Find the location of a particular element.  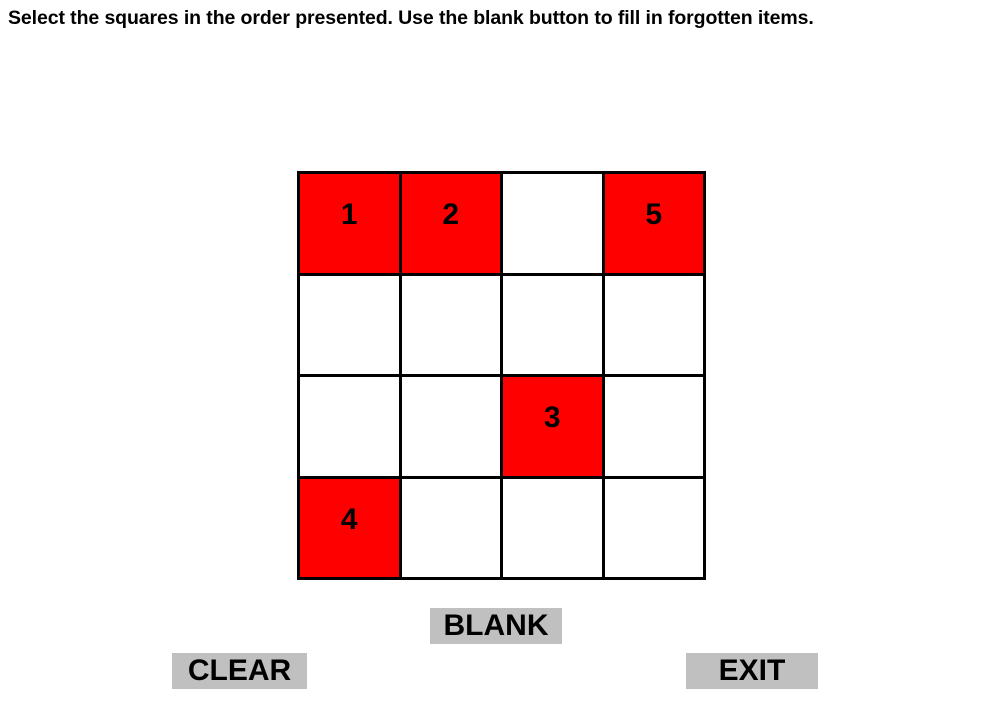

grid-row is located at coordinates (501, 324).